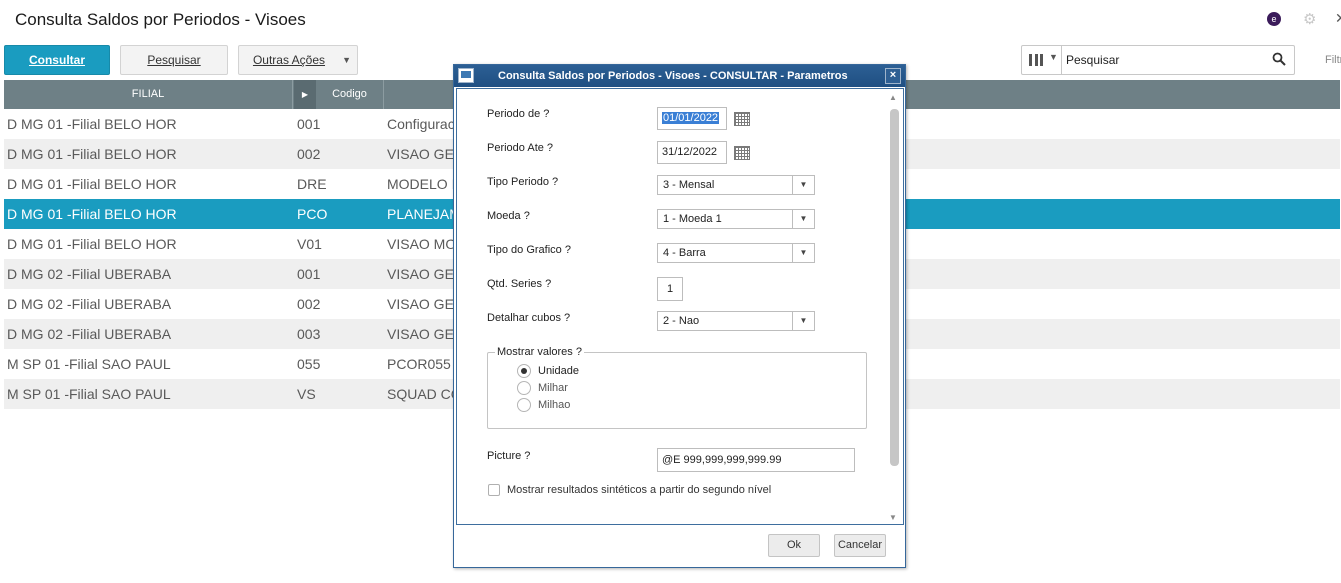 Image resolution: width=1341 pixels, height=583 pixels. Describe the element at coordinates (421, 124) in the screenshot. I see `cell-descricao: Configurac` at that location.